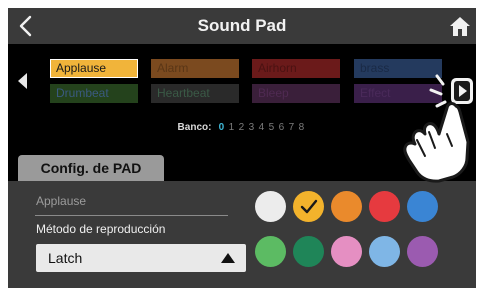  Describe the element at coordinates (251, 127) in the screenshot. I see `bank-number: 3` at that location.